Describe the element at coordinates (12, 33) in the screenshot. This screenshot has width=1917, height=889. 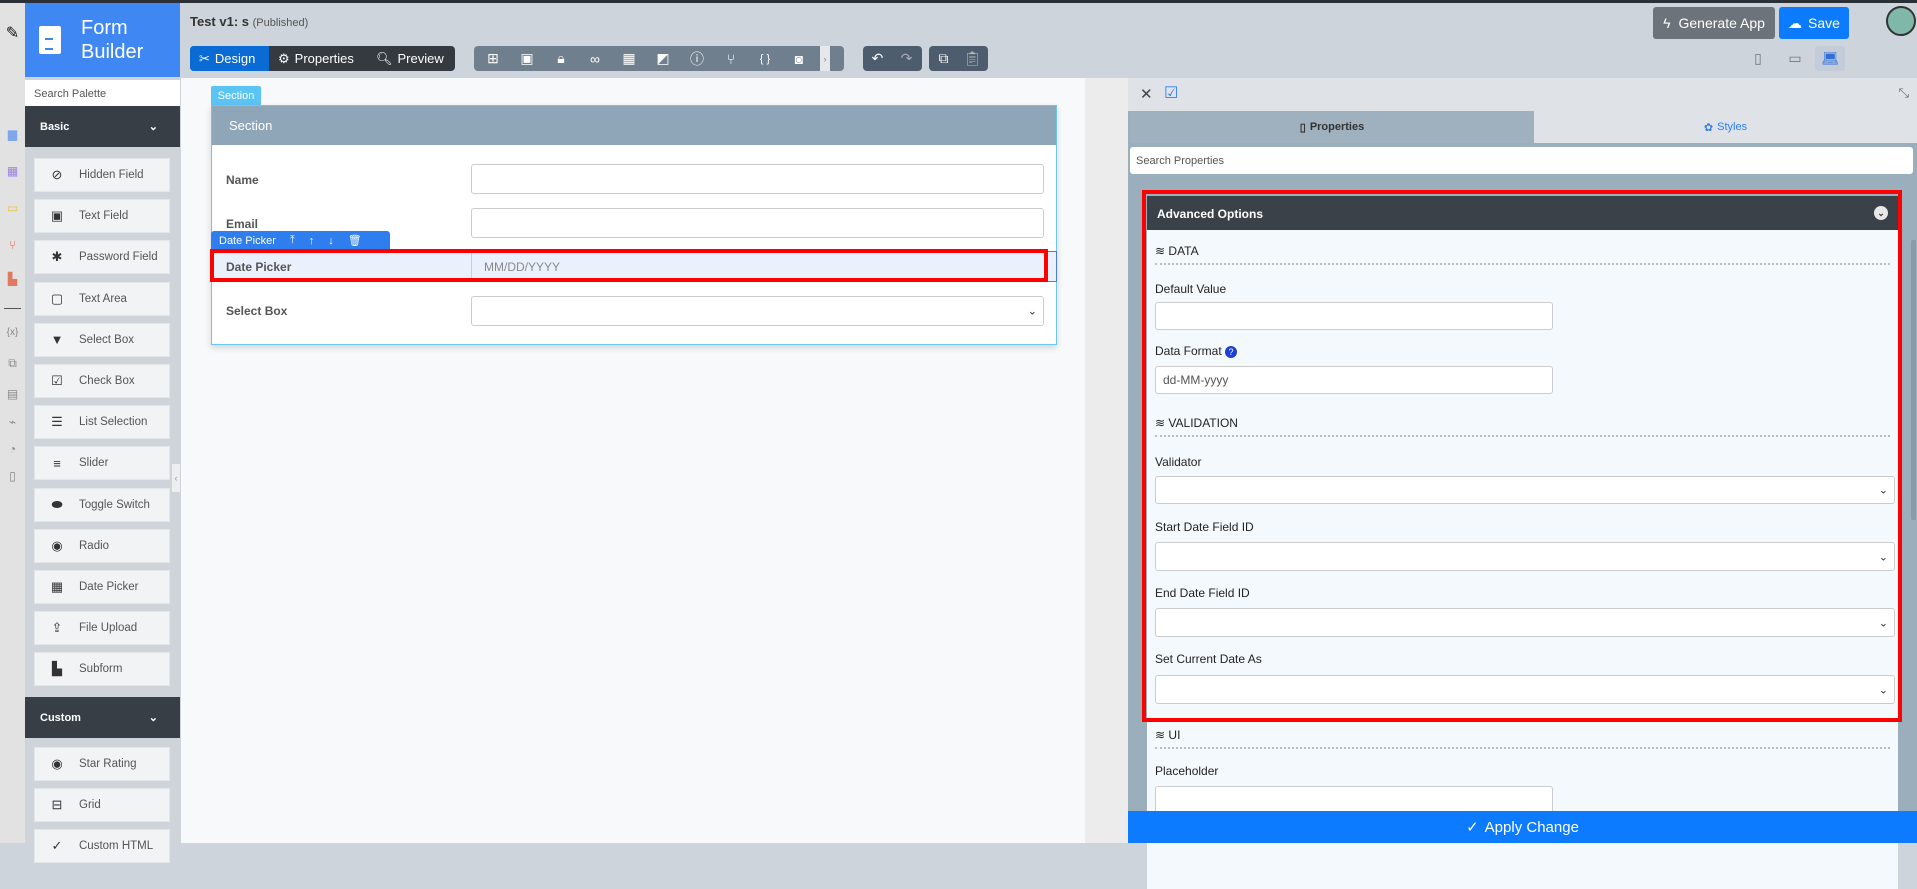
I see `edit-icon: ✎` at that location.